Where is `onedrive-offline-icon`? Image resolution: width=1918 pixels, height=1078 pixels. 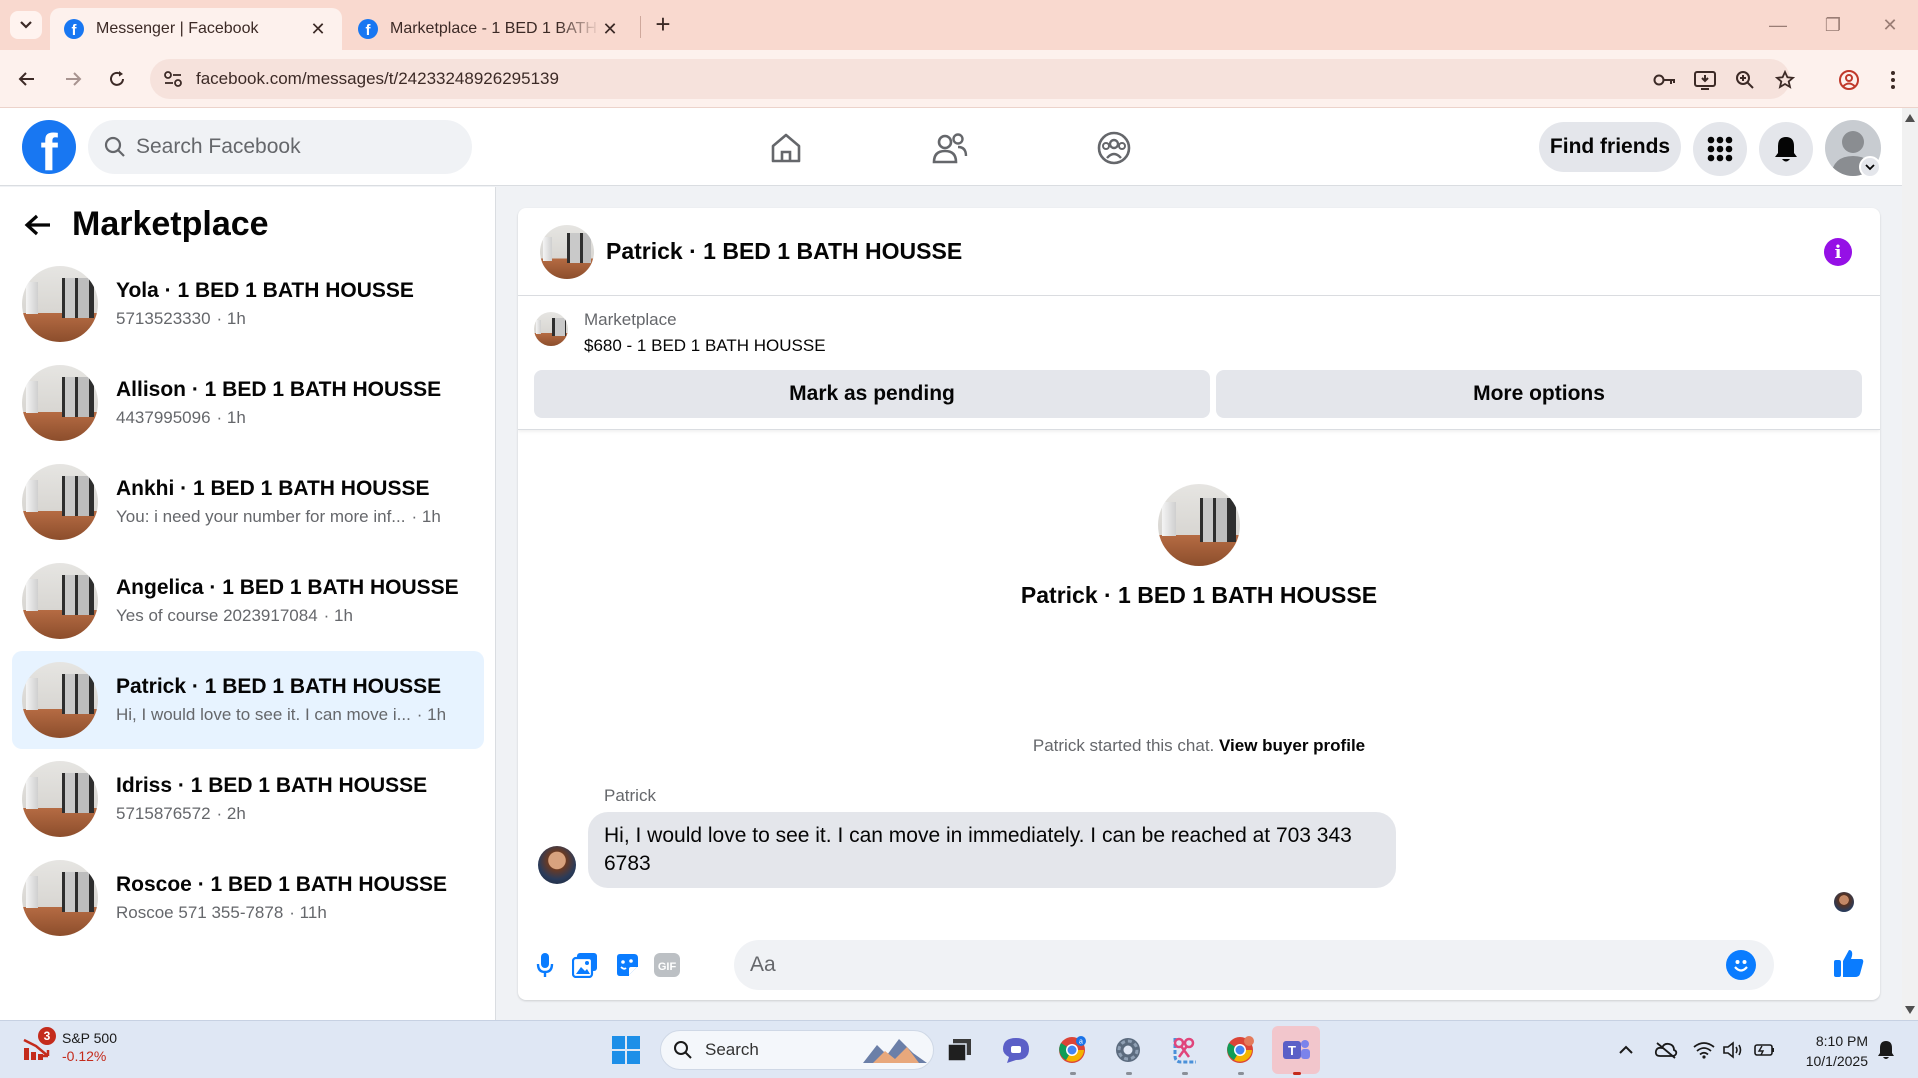
onedrive-offline-icon is located at coordinates (1666, 1050).